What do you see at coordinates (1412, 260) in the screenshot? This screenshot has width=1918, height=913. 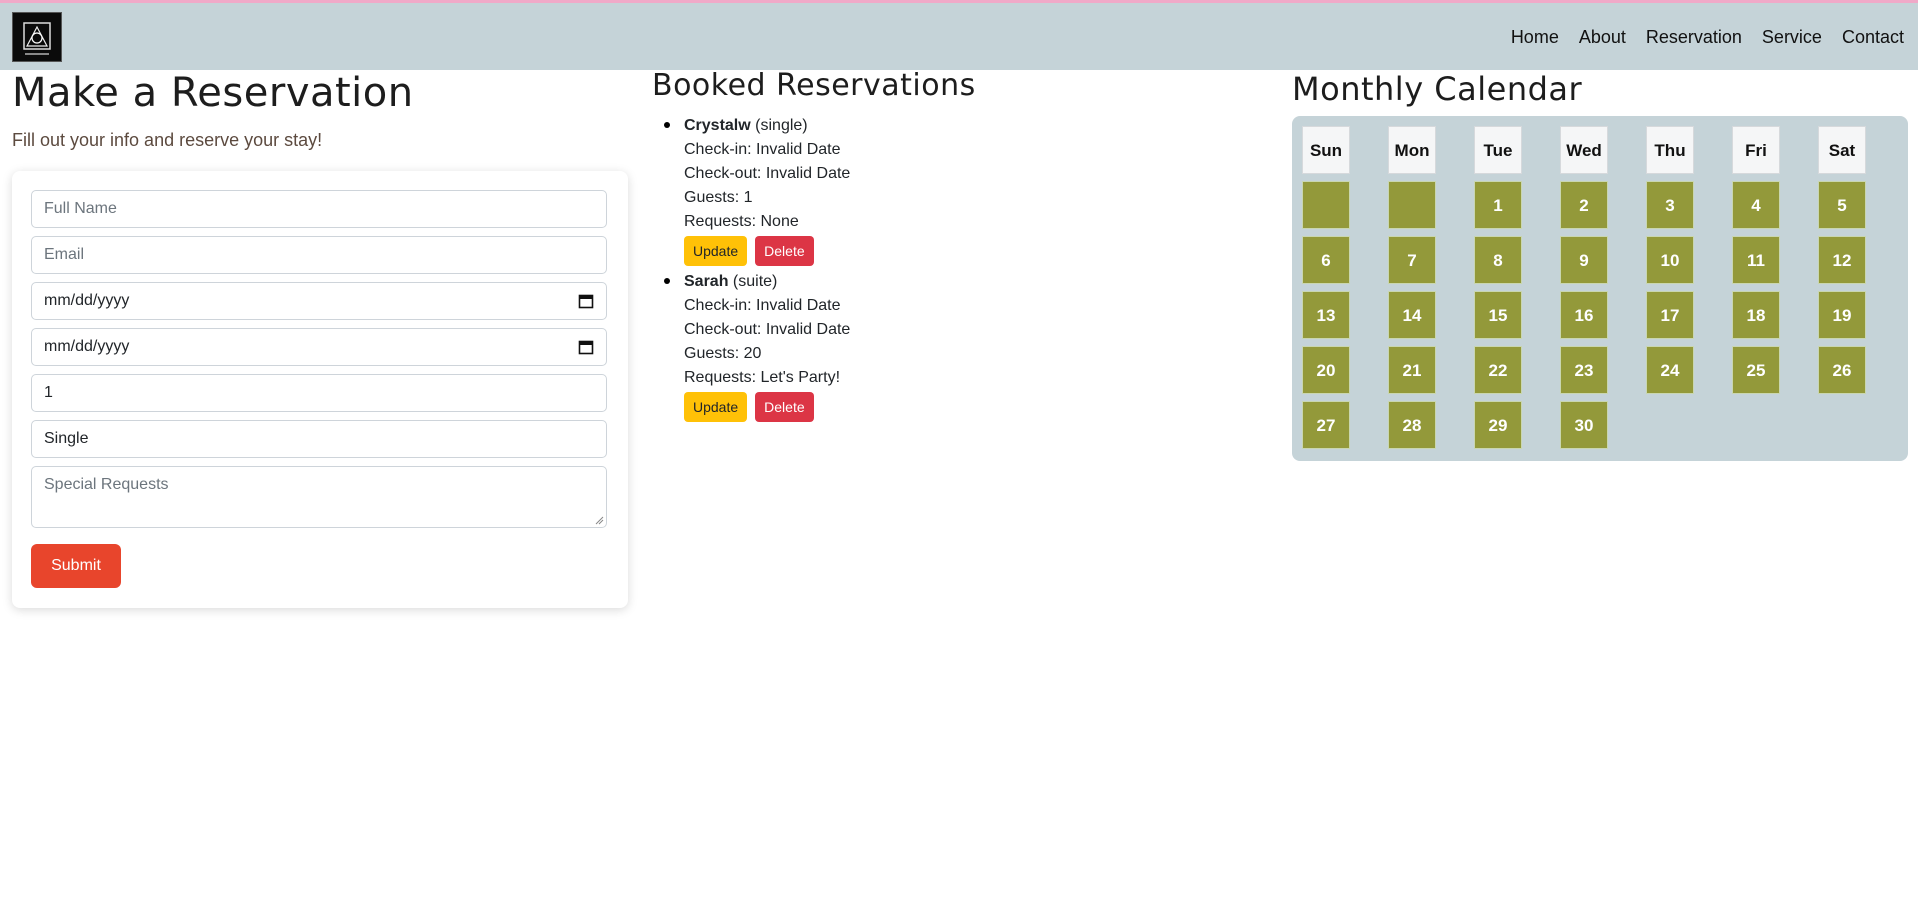 I see `calendar-day-7: 7` at bounding box center [1412, 260].